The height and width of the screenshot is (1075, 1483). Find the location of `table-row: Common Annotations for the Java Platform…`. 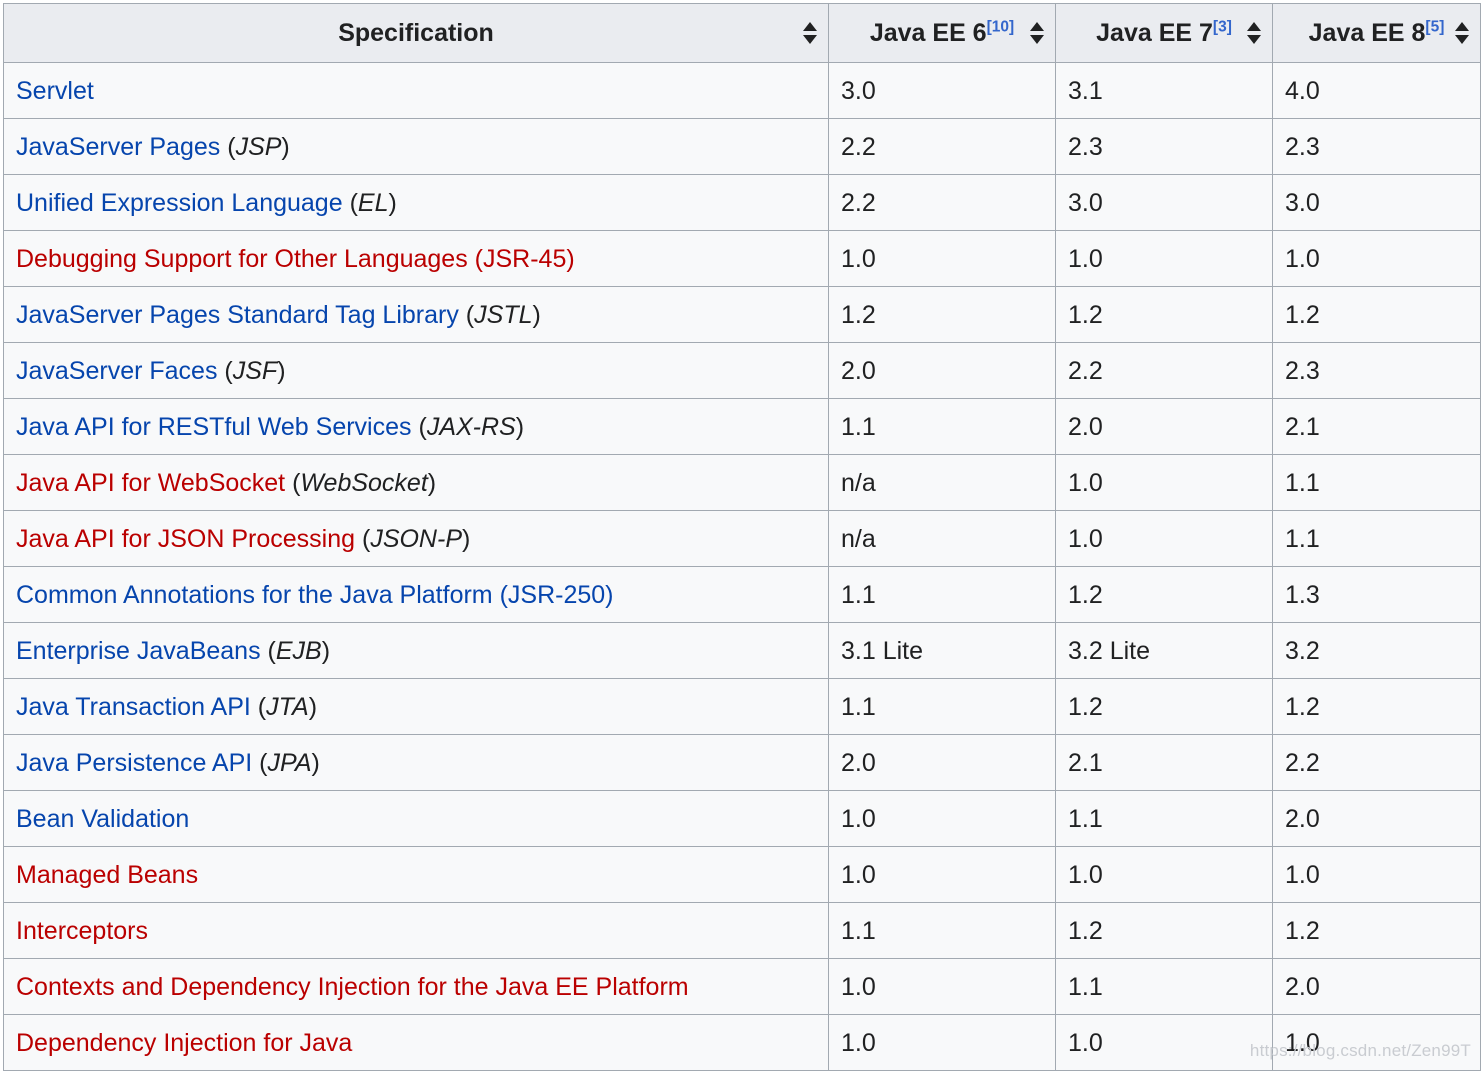

table-row: Common Annotations for the Java Platform… is located at coordinates (742, 594).